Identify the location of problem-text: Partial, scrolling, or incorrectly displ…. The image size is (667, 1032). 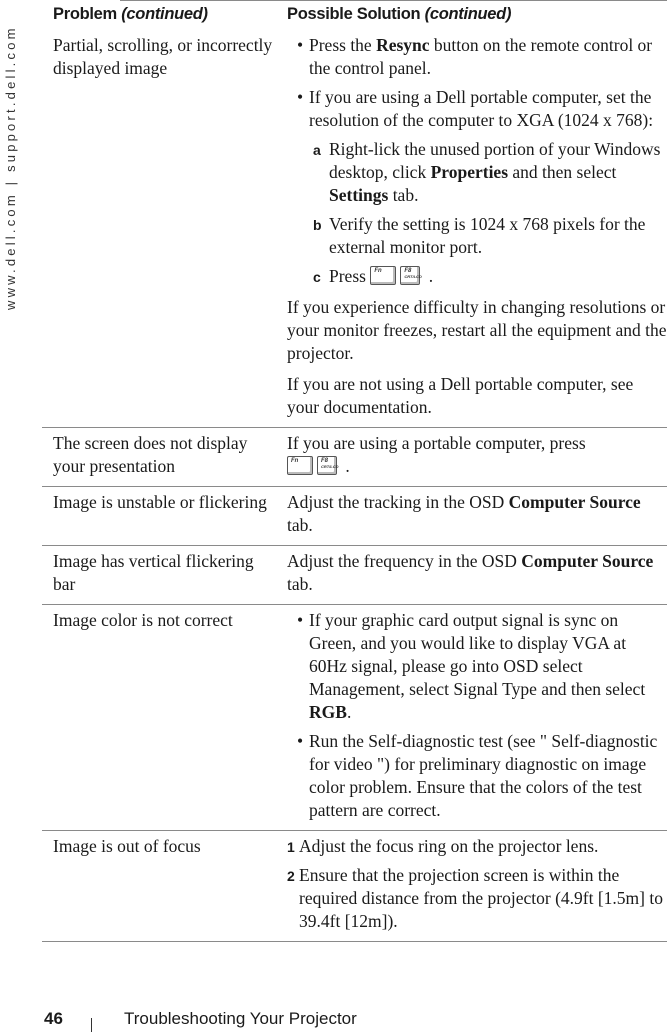
(163, 56).